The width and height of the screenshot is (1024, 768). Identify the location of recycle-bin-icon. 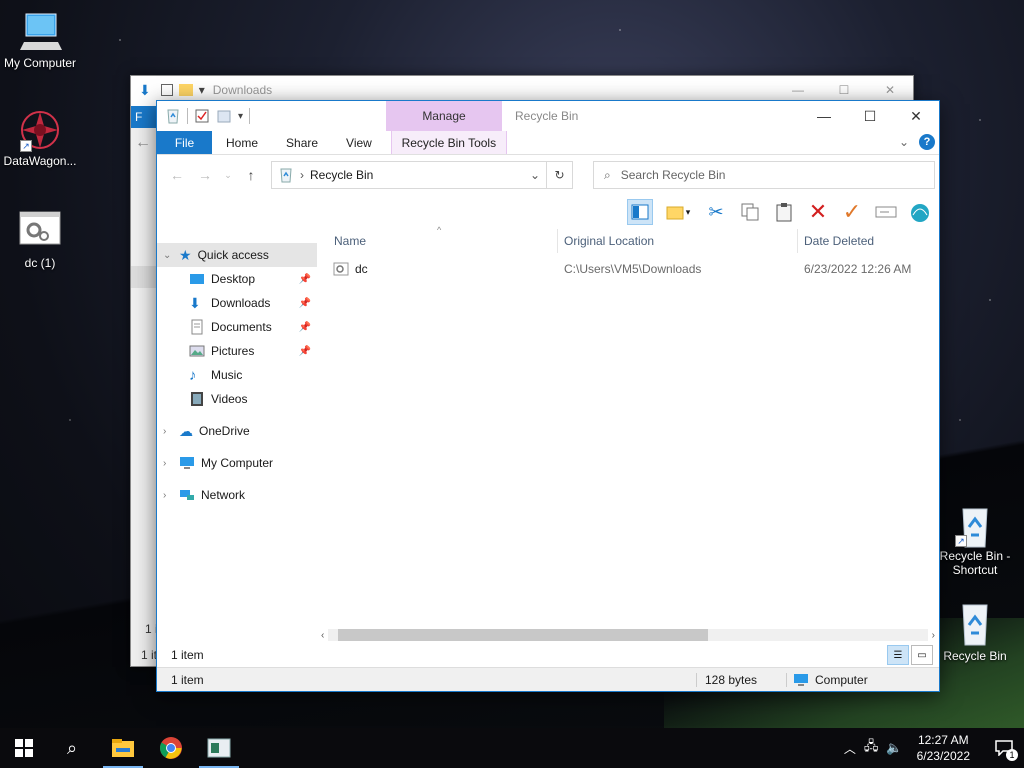
(173, 116).